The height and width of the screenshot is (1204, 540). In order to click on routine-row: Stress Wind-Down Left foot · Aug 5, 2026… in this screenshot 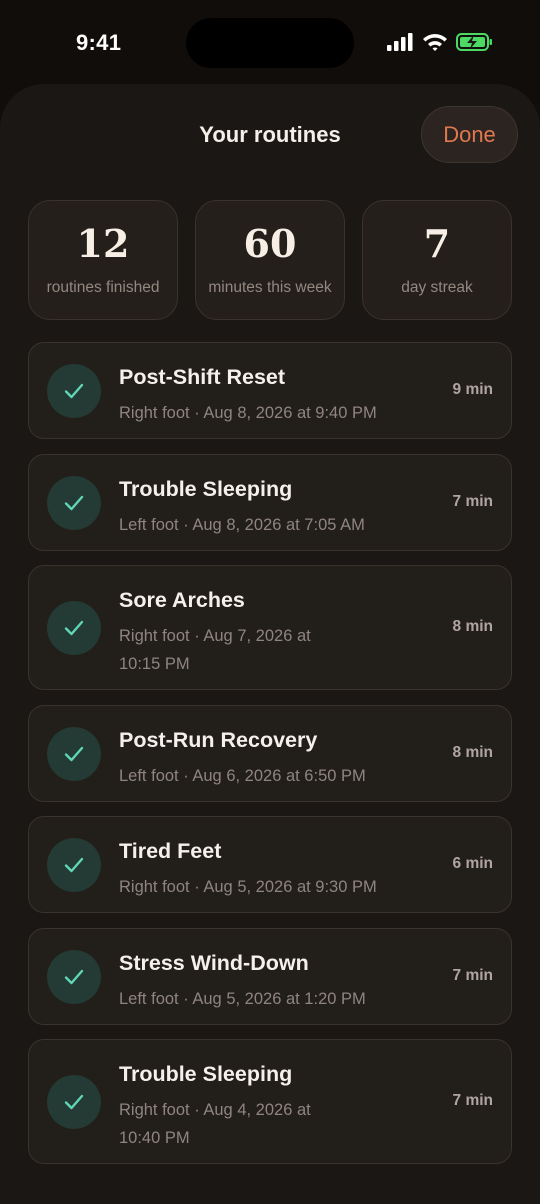, I will do `click(270, 976)`.